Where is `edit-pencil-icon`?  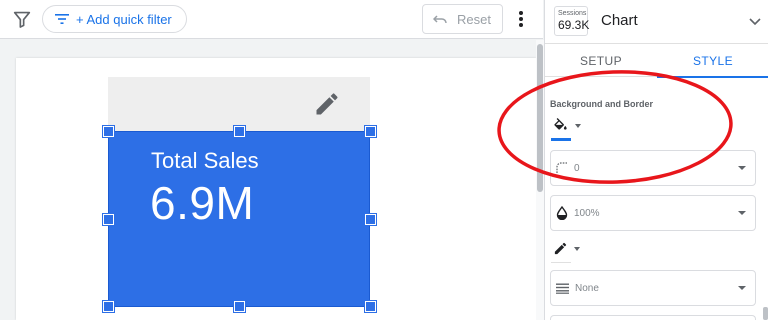
edit-pencil-icon is located at coordinates (327, 104).